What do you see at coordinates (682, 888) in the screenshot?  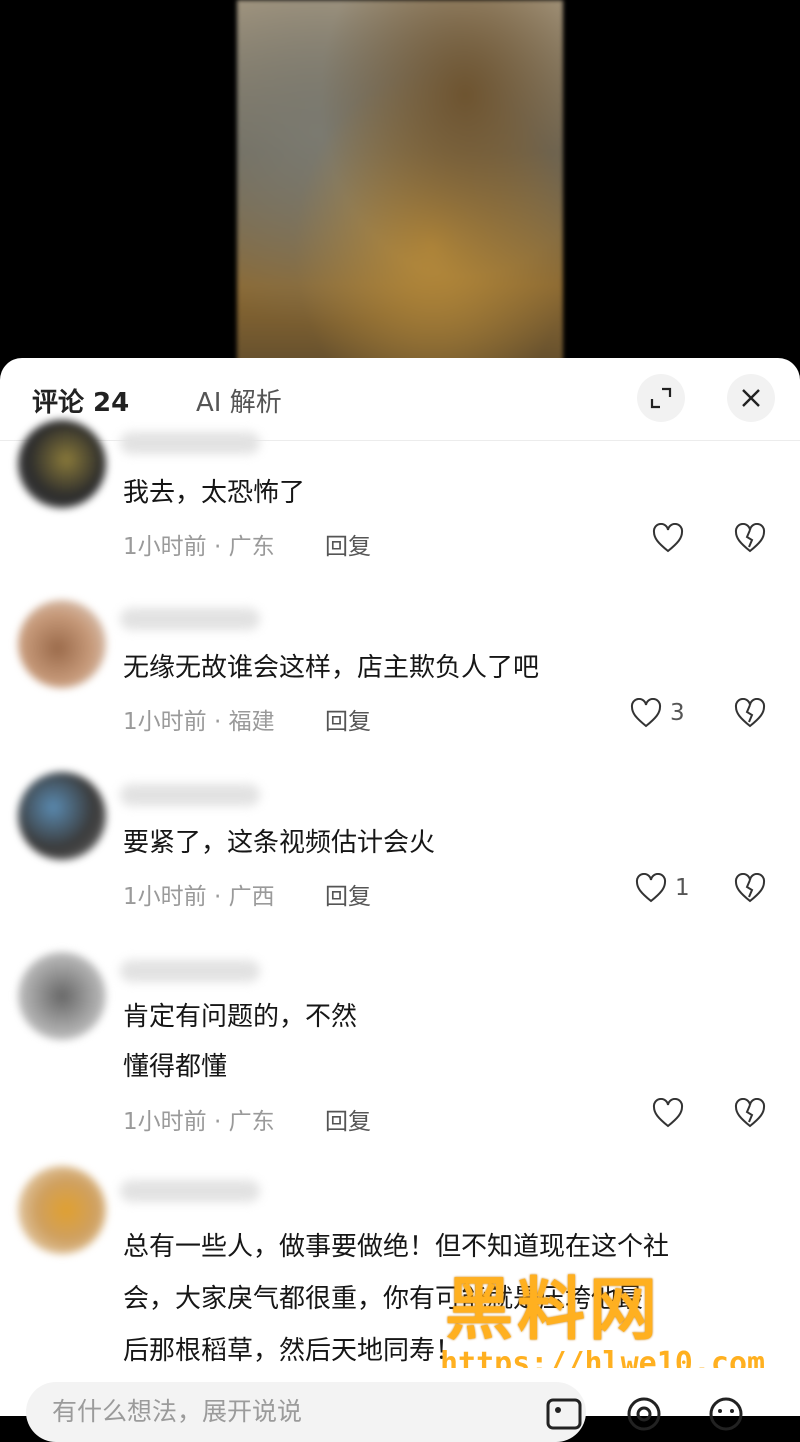 I see `like-count: 1` at bounding box center [682, 888].